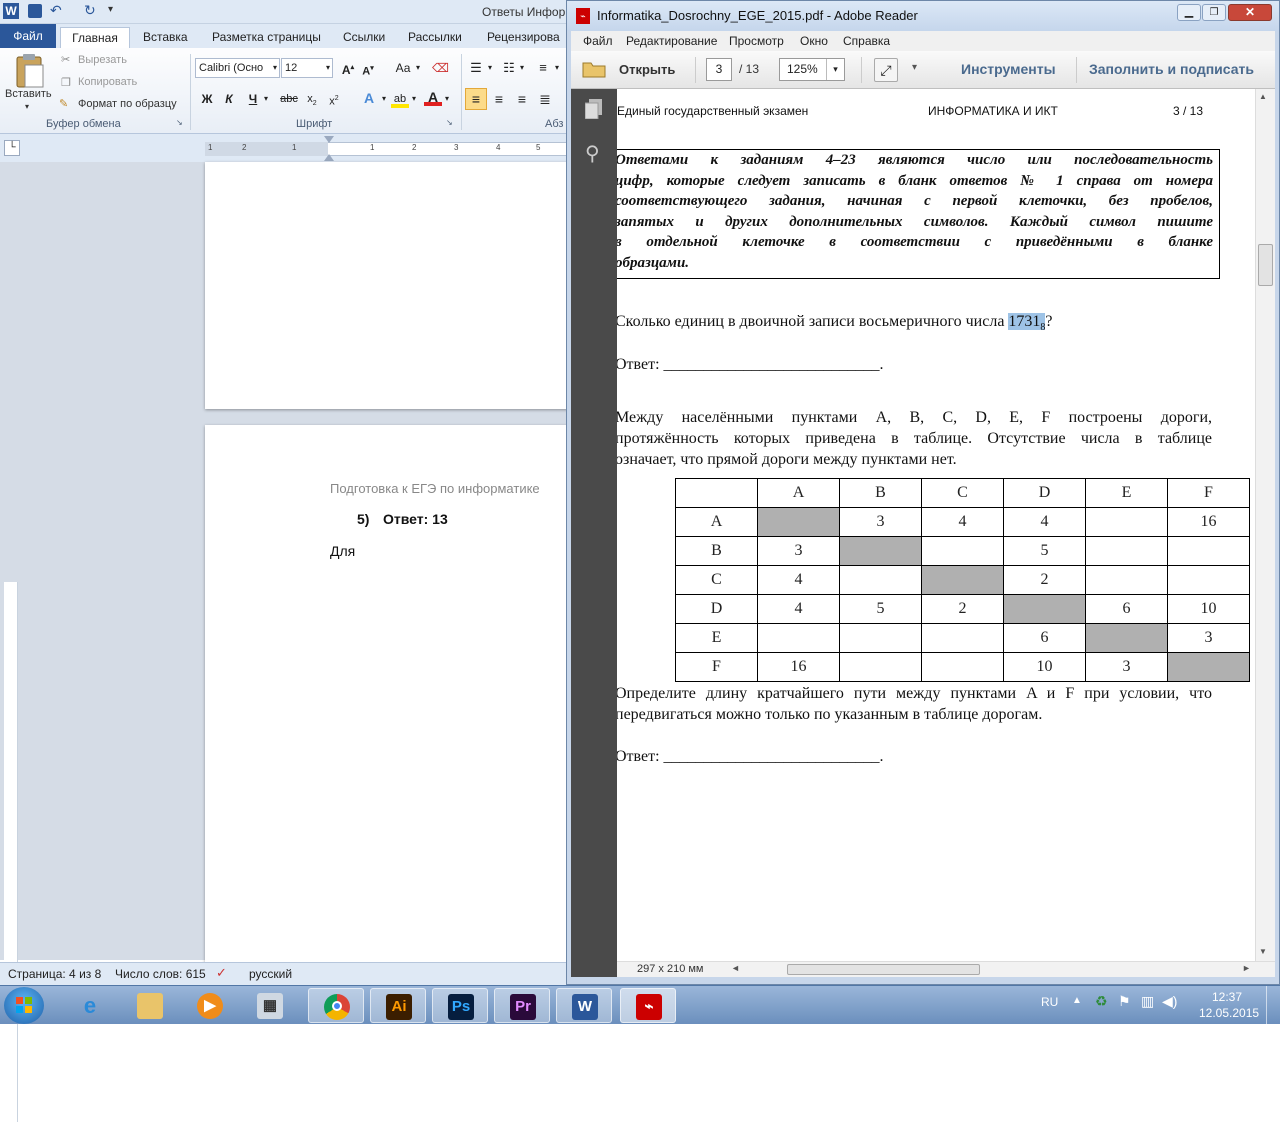 The width and height of the screenshot is (1280, 1122). I want to click on start-button, so click(24, 1005).